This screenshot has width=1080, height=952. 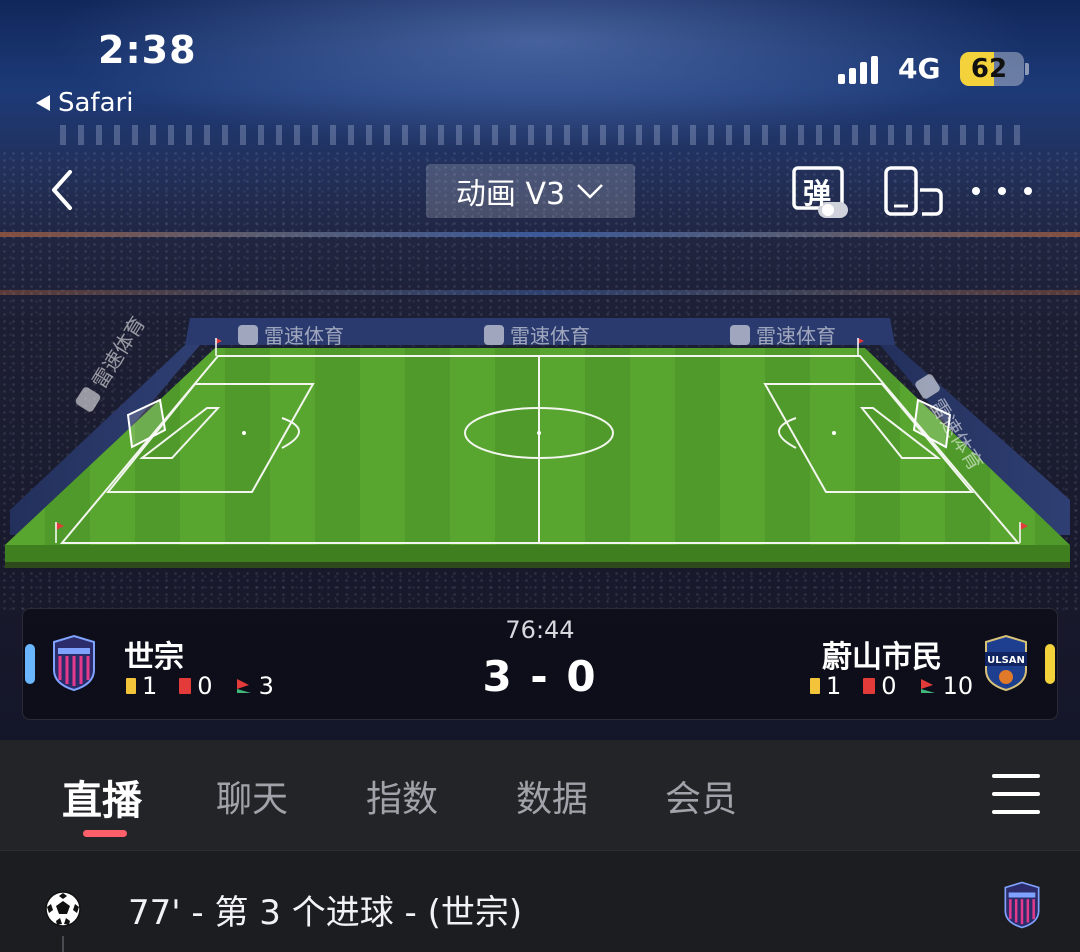 I want to click on ad-brand-right: 雷速体育, so click(x=783, y=334).